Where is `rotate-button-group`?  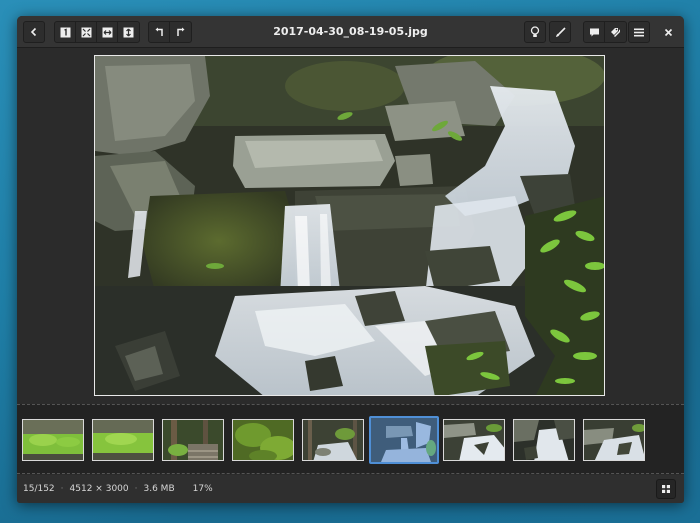
rotate-button-group is located at coordinates (170, 32).